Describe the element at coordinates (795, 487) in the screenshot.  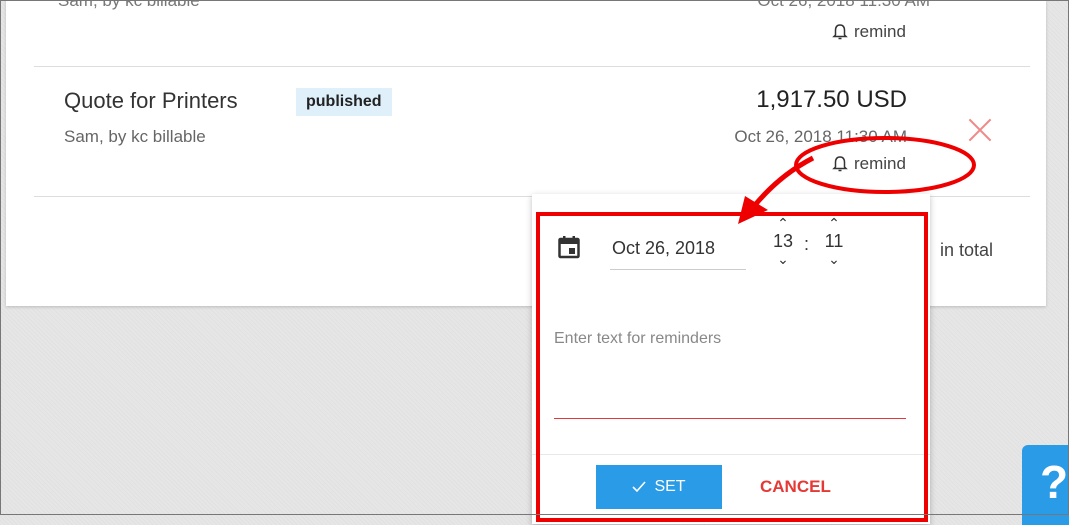
I see `cancel-button: CANCEL` at that location.